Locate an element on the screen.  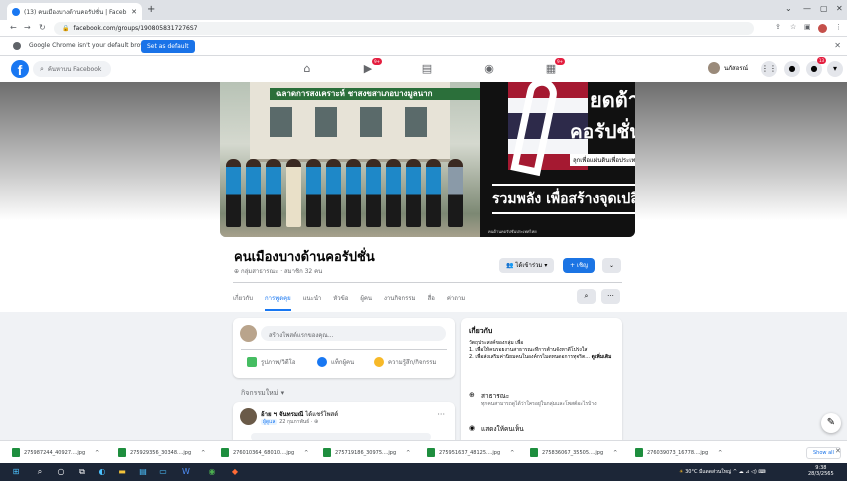
see-more-link: ดูเพิ่มเติม is located at coordinates (602, 357).